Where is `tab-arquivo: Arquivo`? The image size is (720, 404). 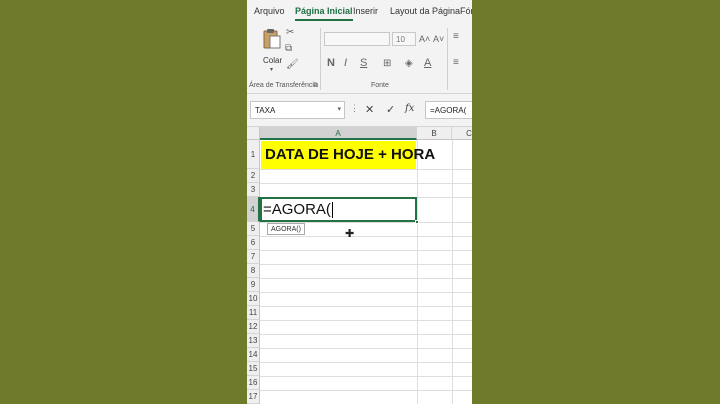 tab-arquivo: Arquivo is located at coordinates (269, 11).